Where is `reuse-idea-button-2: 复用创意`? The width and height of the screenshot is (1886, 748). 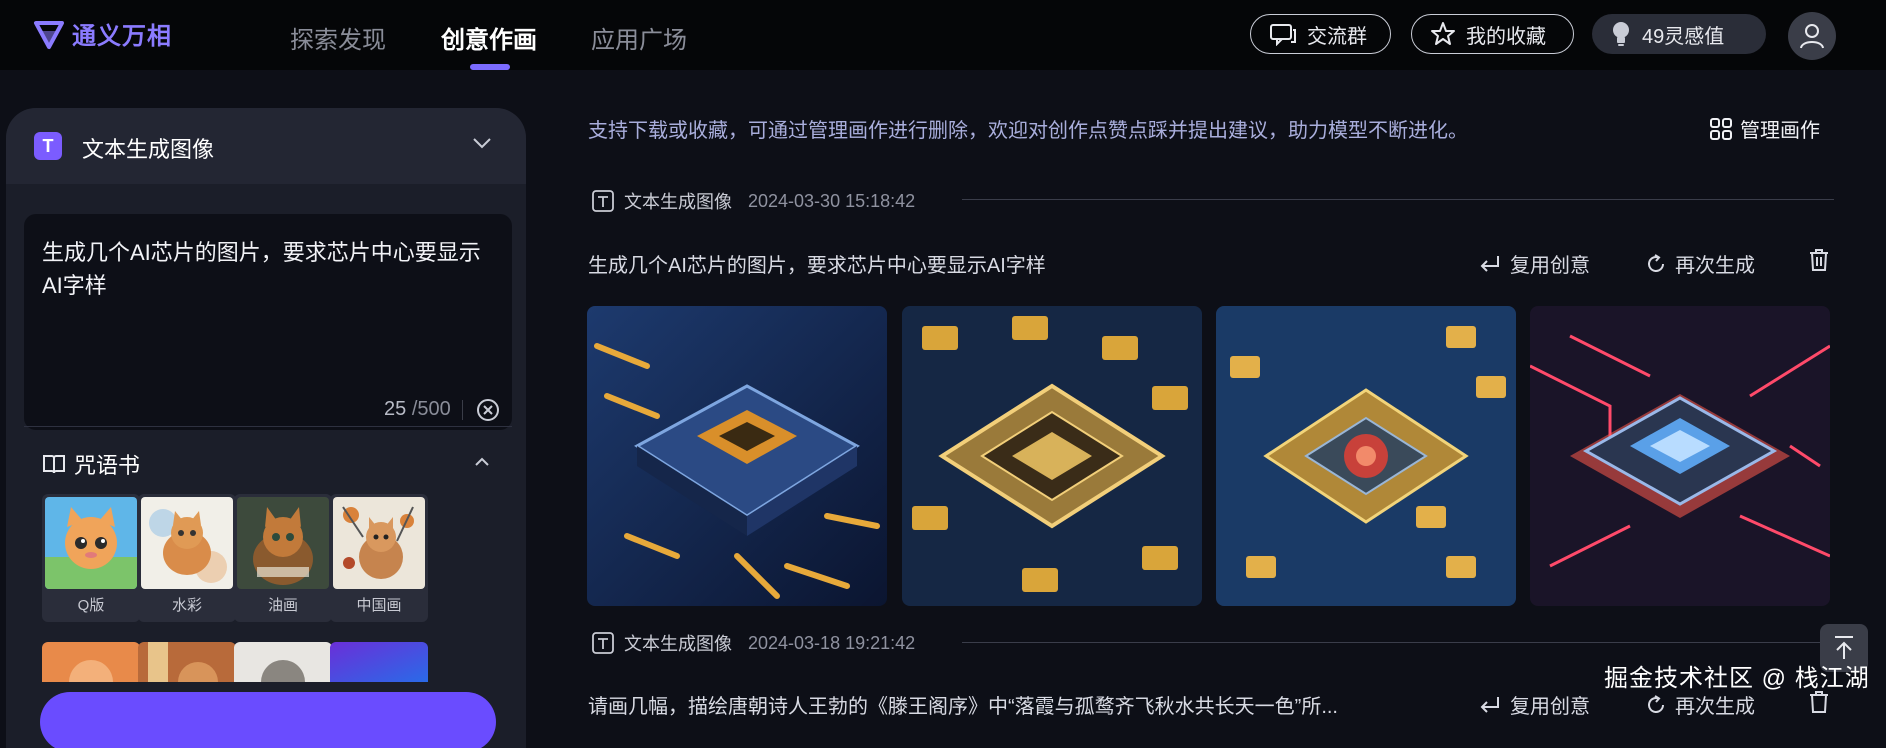
reuse-idea-button-2: 复用创意 is located at coordinates (1534, 704).